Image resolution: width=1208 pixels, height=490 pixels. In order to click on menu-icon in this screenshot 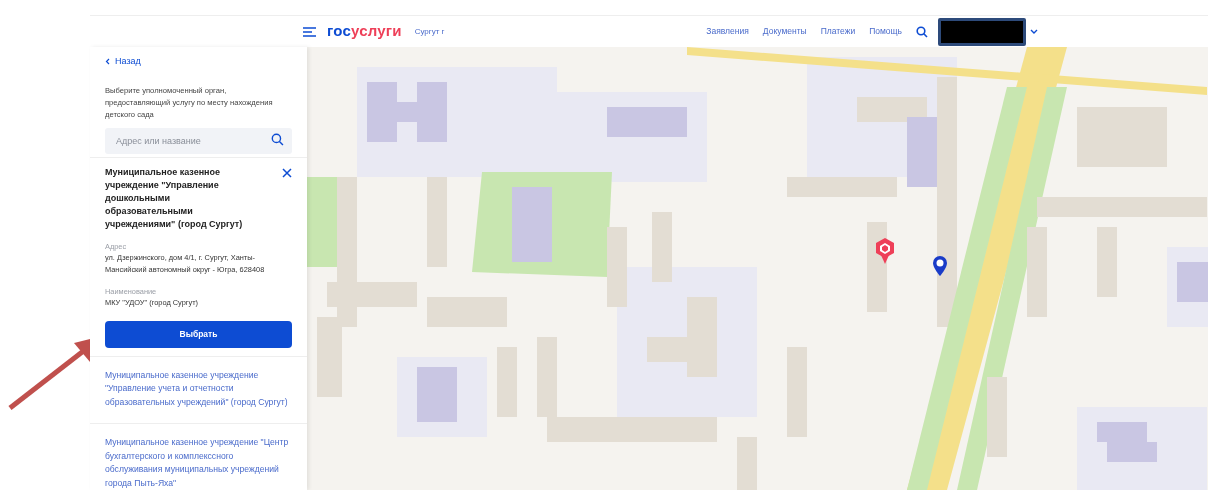, I will do `click(309, 31)`.